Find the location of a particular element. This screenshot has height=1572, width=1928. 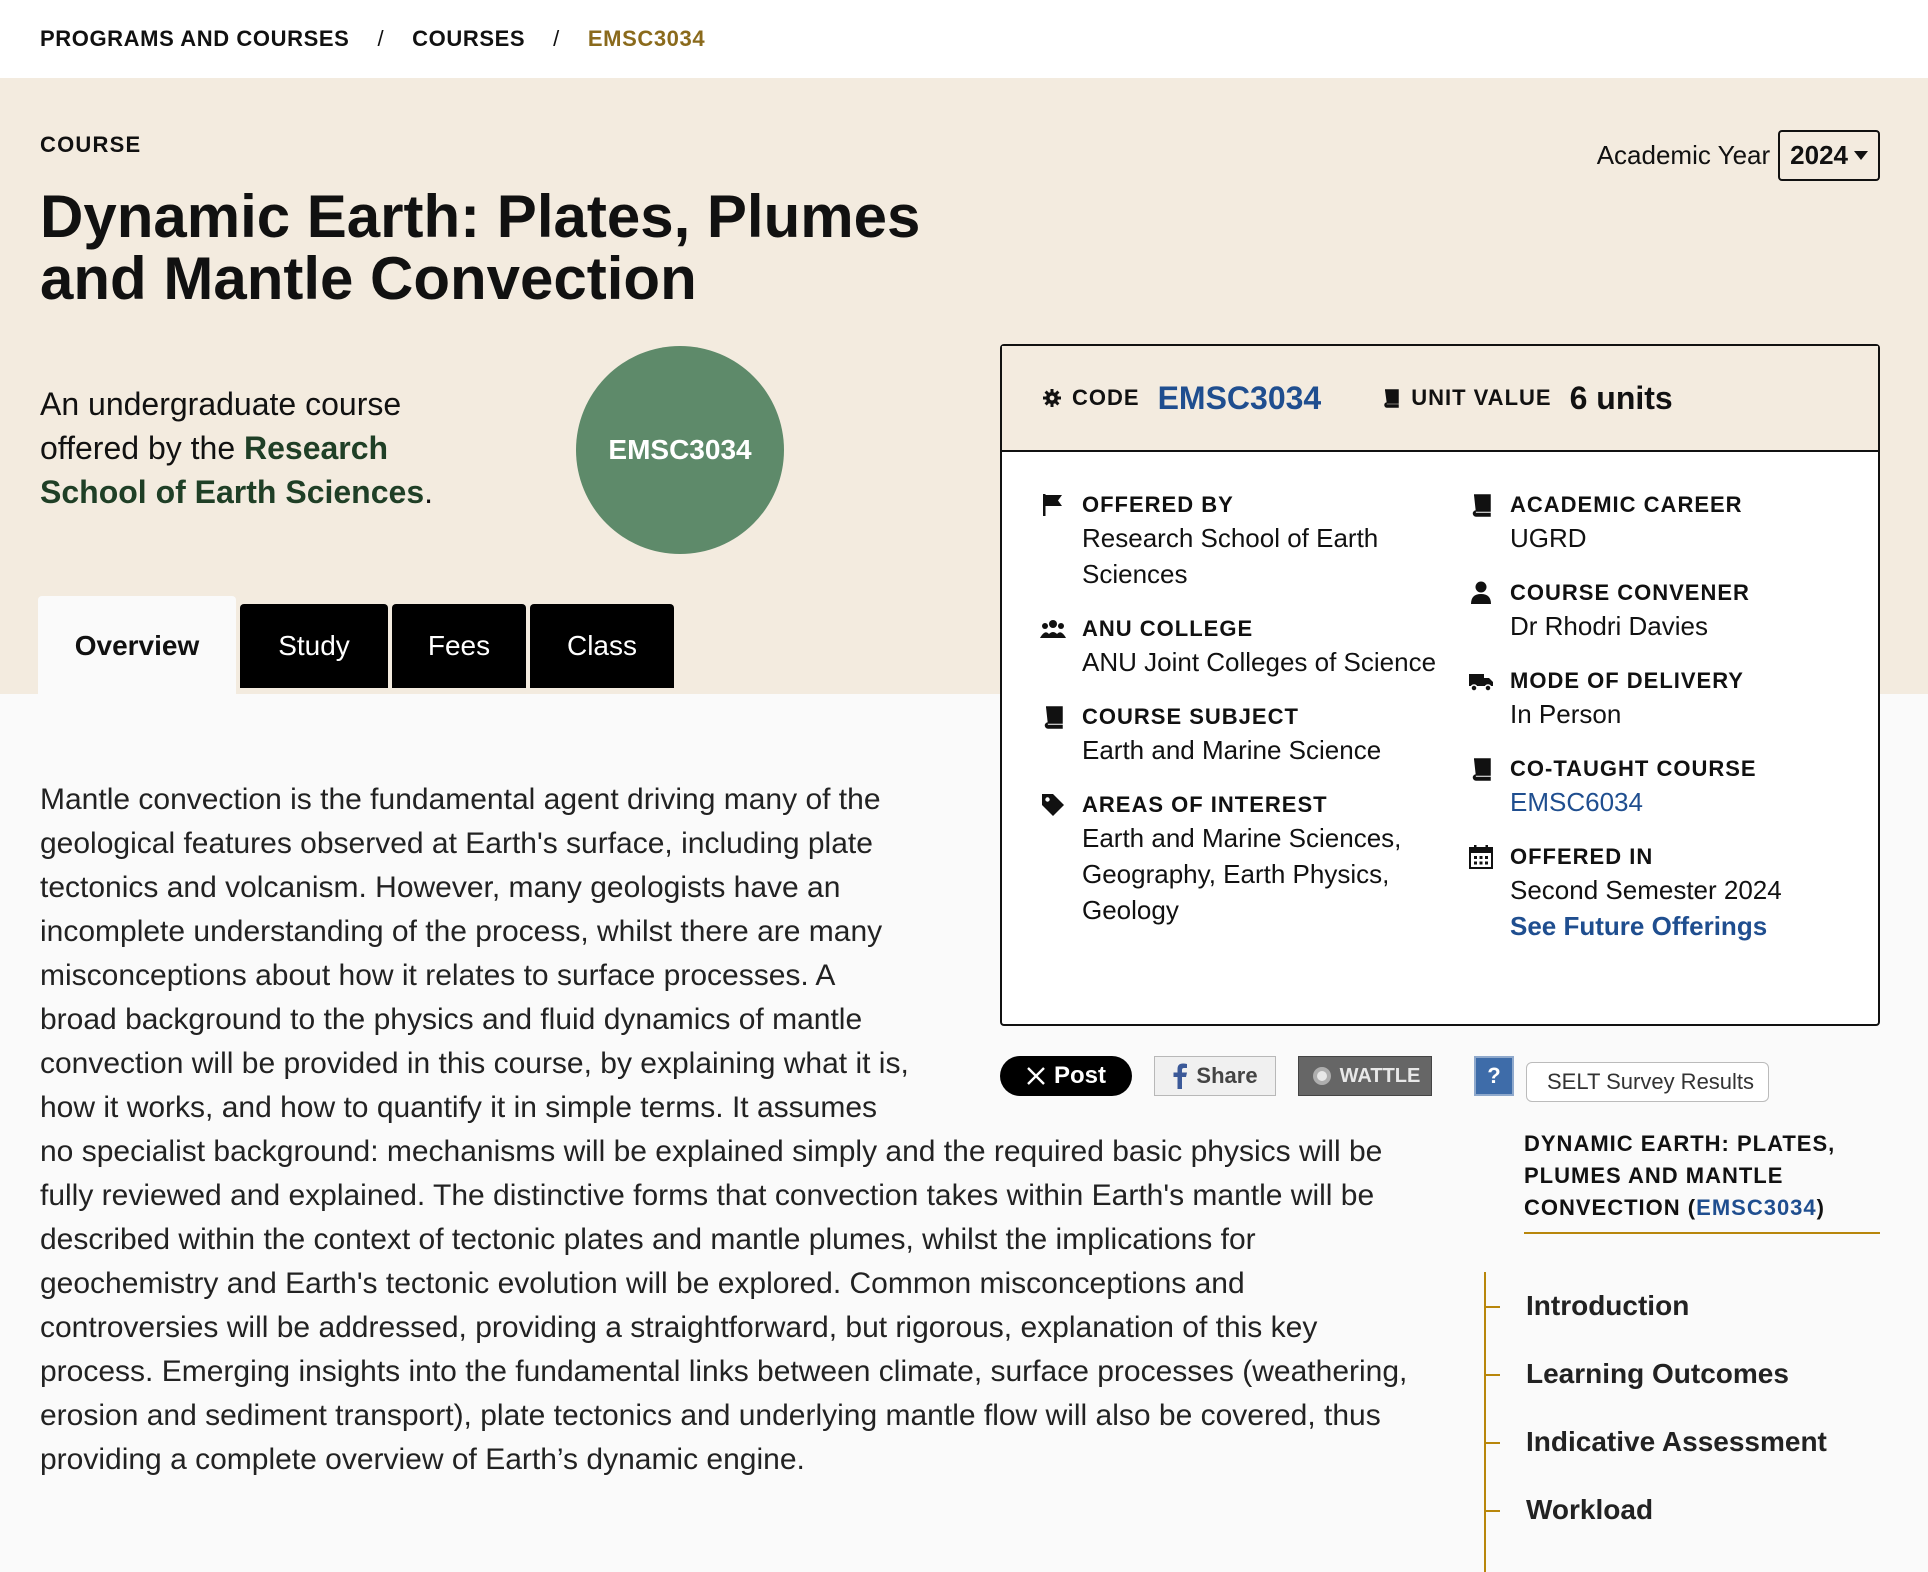

unit-value: 6 units is located at coordinates (1621, 397).